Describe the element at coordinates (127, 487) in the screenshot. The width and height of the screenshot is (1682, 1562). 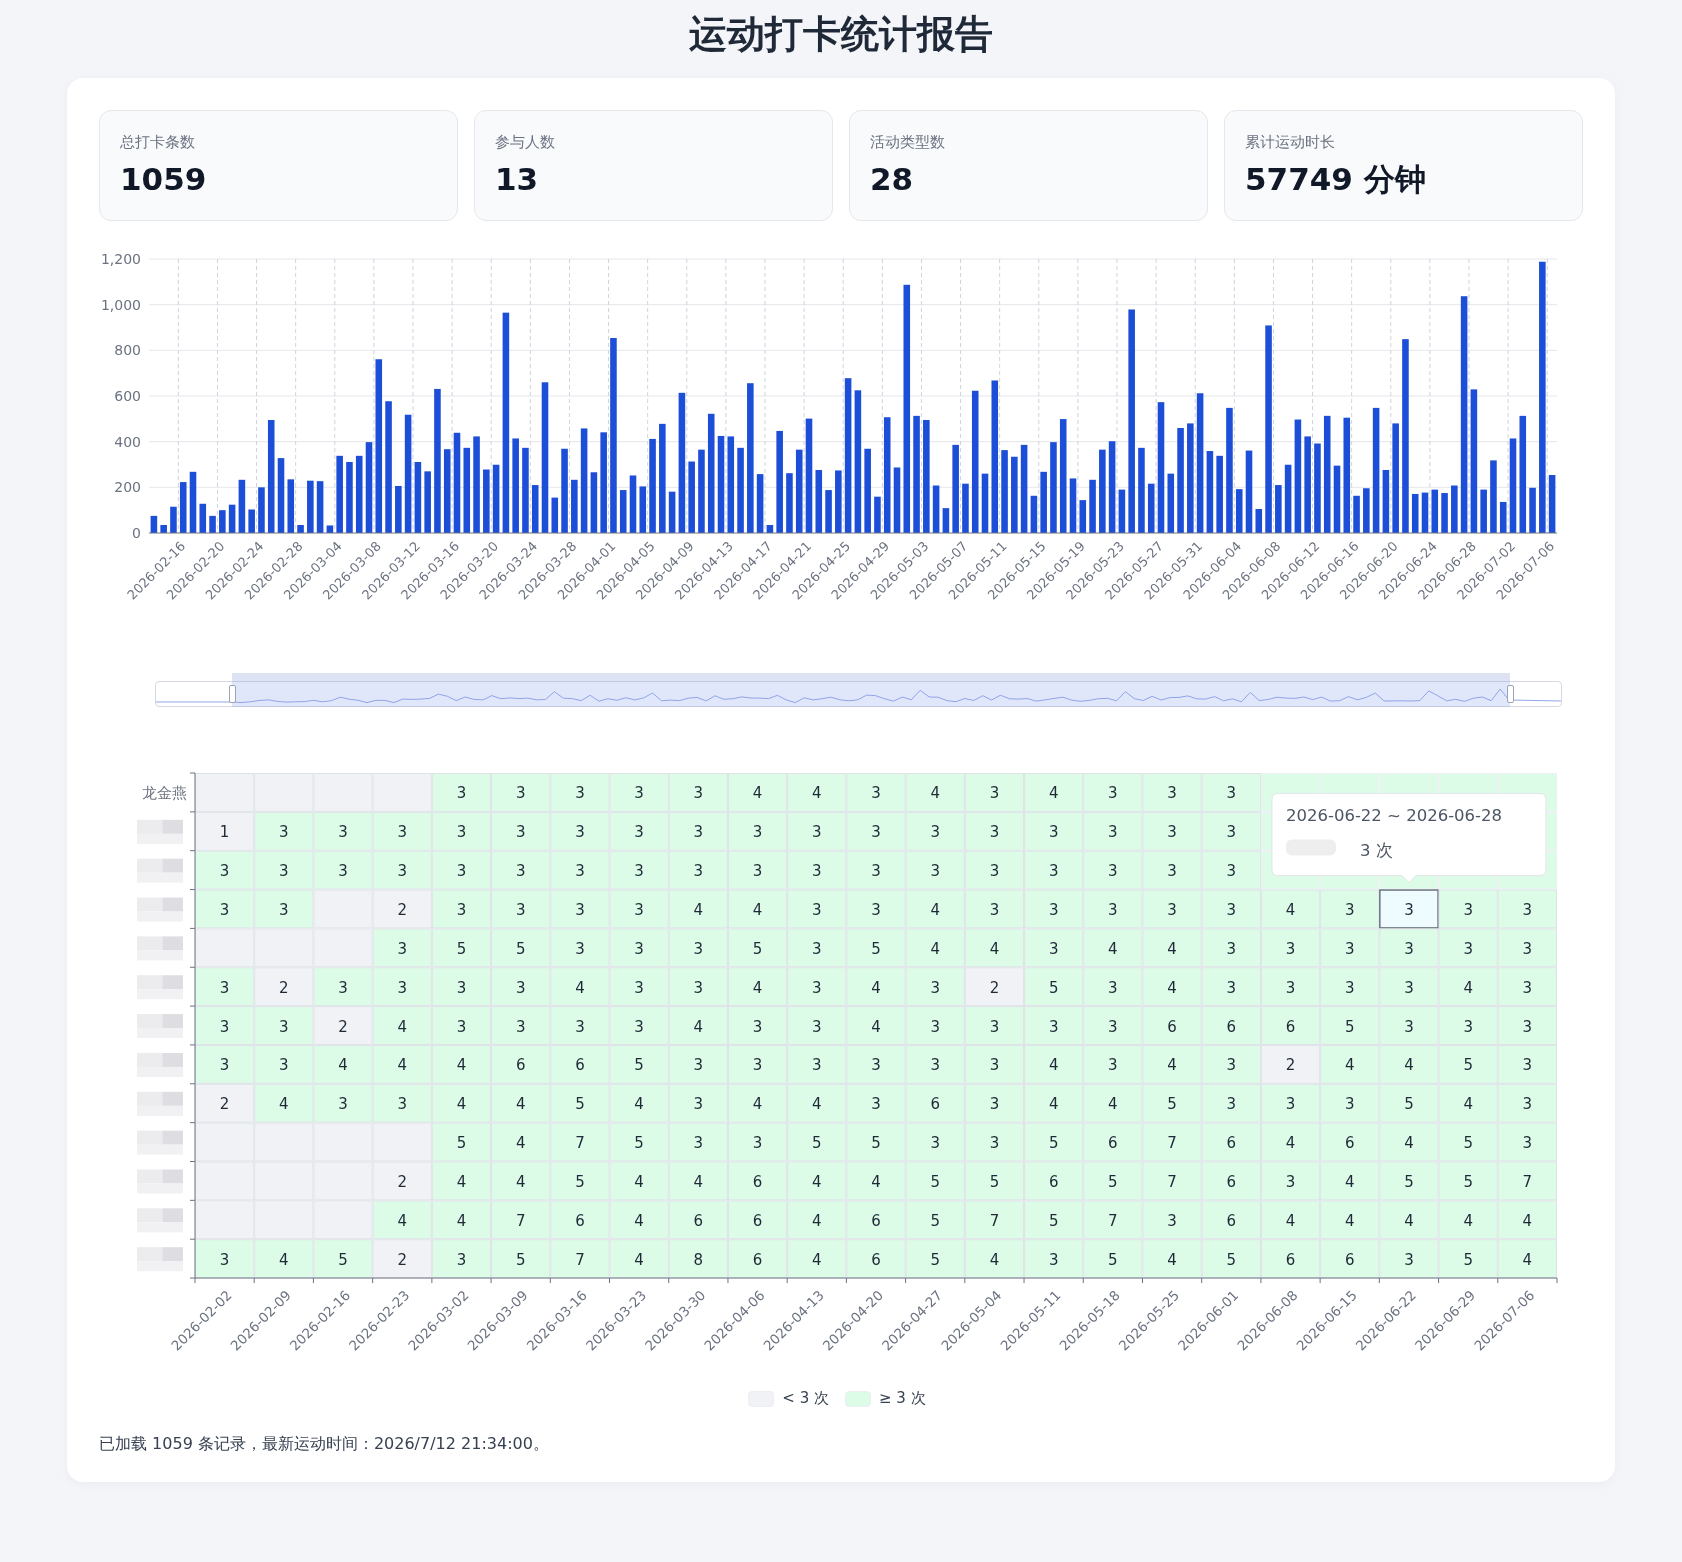
I see `axis-label: 200` at that location.